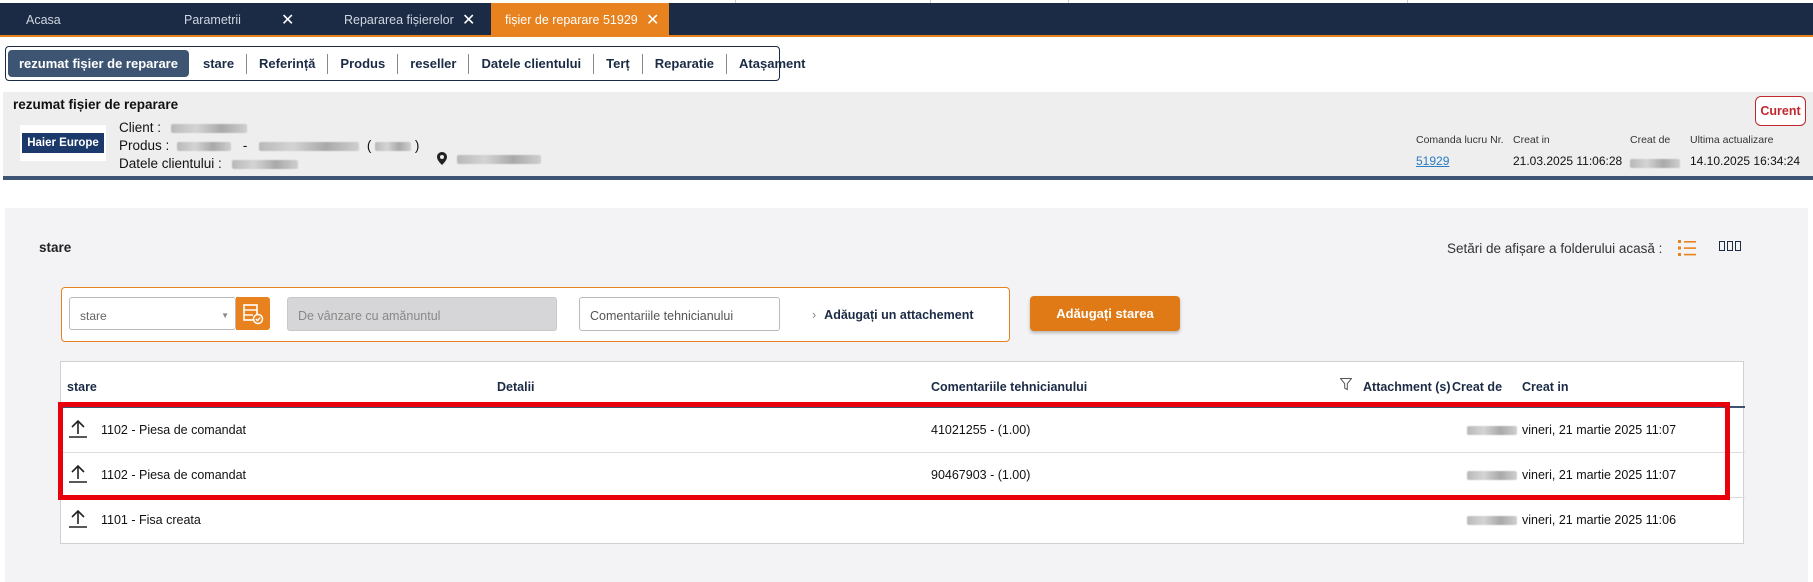 Image resolution: width=1813 pixels, height=582 pixels. I want to click on column-header-status: stare, so click(82, 387).